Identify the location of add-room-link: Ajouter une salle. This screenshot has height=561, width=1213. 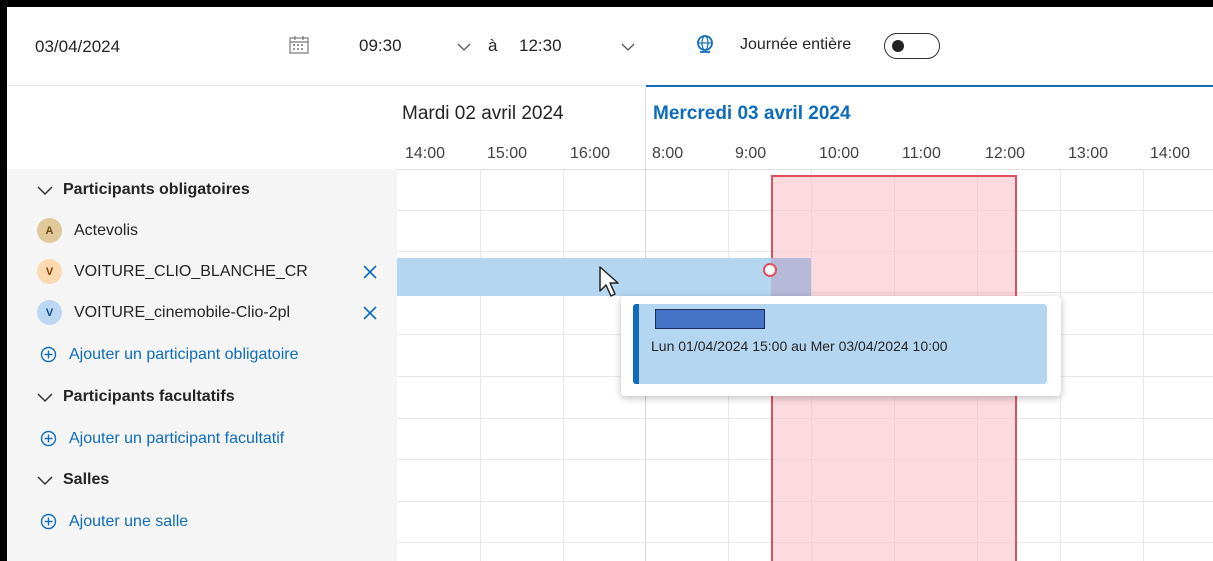
(202, 521).